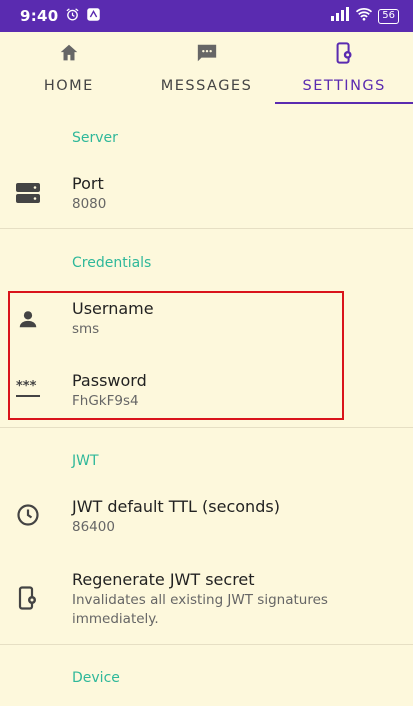  Describe the element at coordinates (176, 355) in the screenshot. I see `highlight-box` at that location.